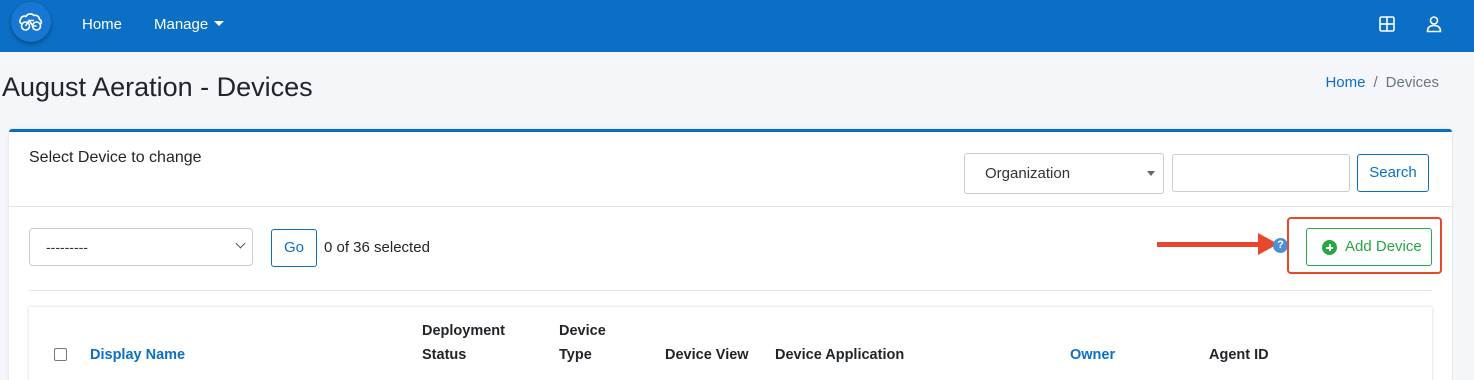 Image resolution: width=1474 pixels, height=380 pixels. I want to click on help-icon: ?, so click(1280, 245).